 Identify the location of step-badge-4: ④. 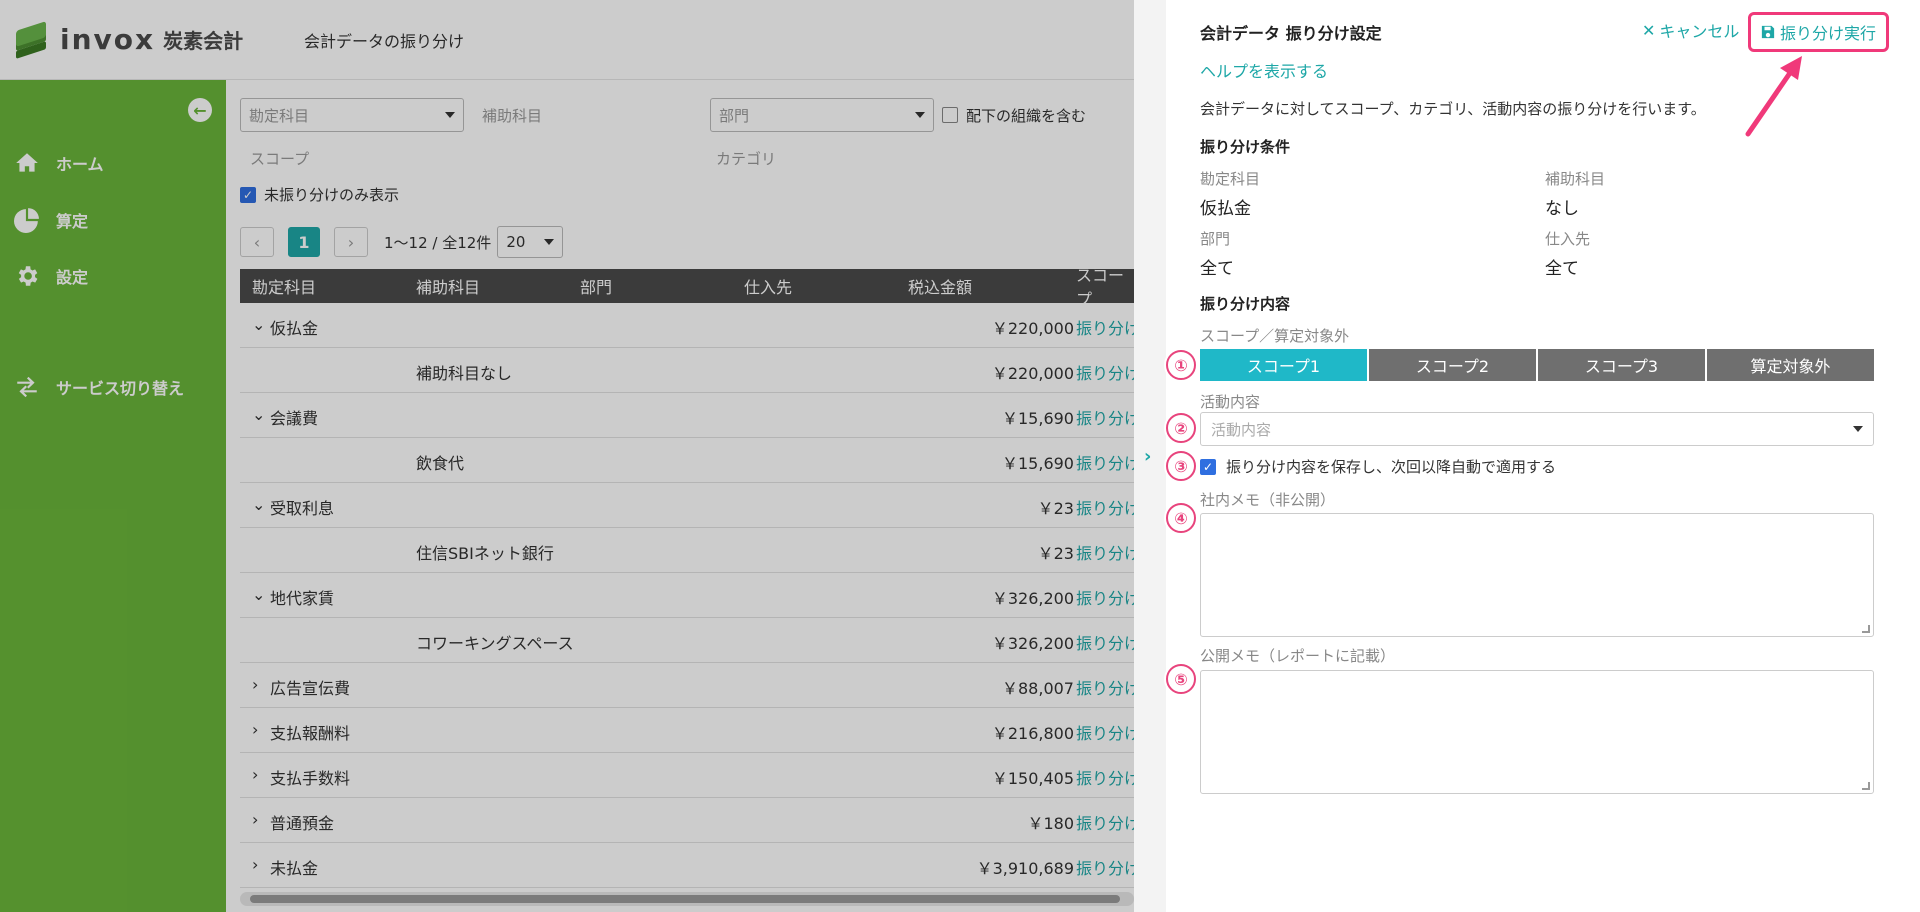
(1181, 518).